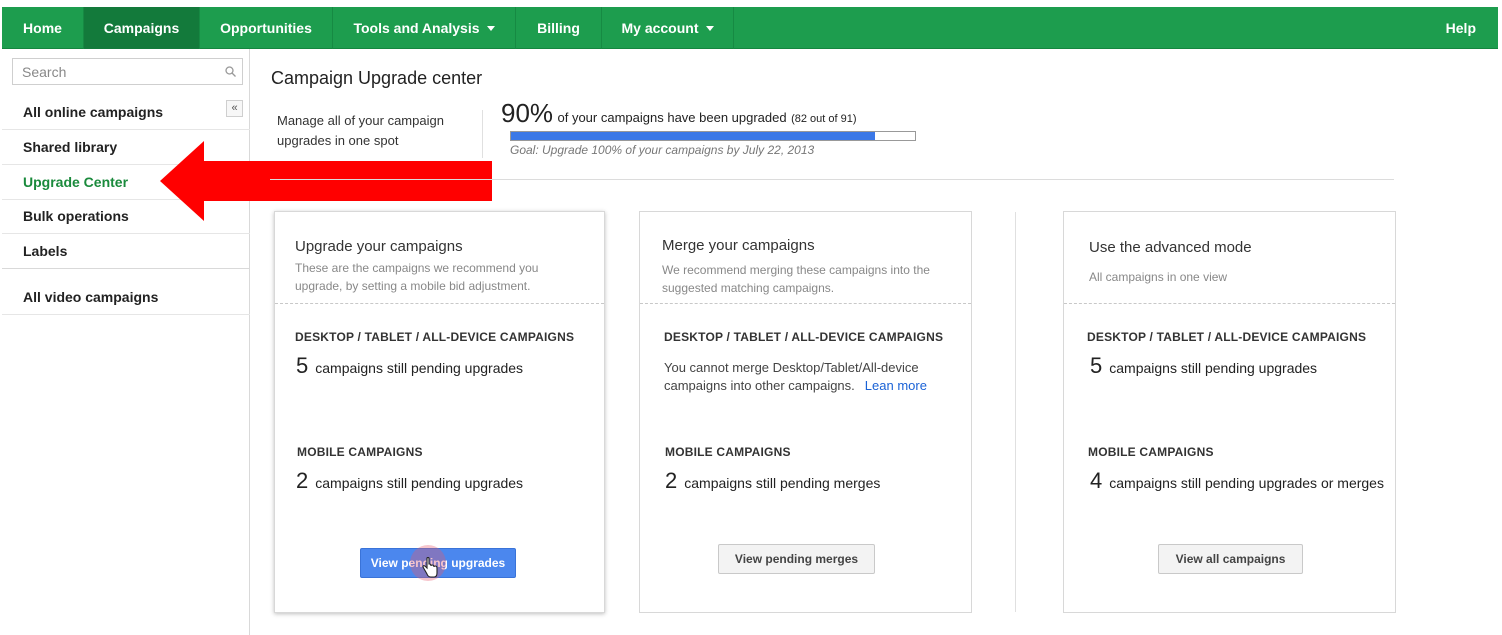  I want to click on main-divider, so click(832, 179).